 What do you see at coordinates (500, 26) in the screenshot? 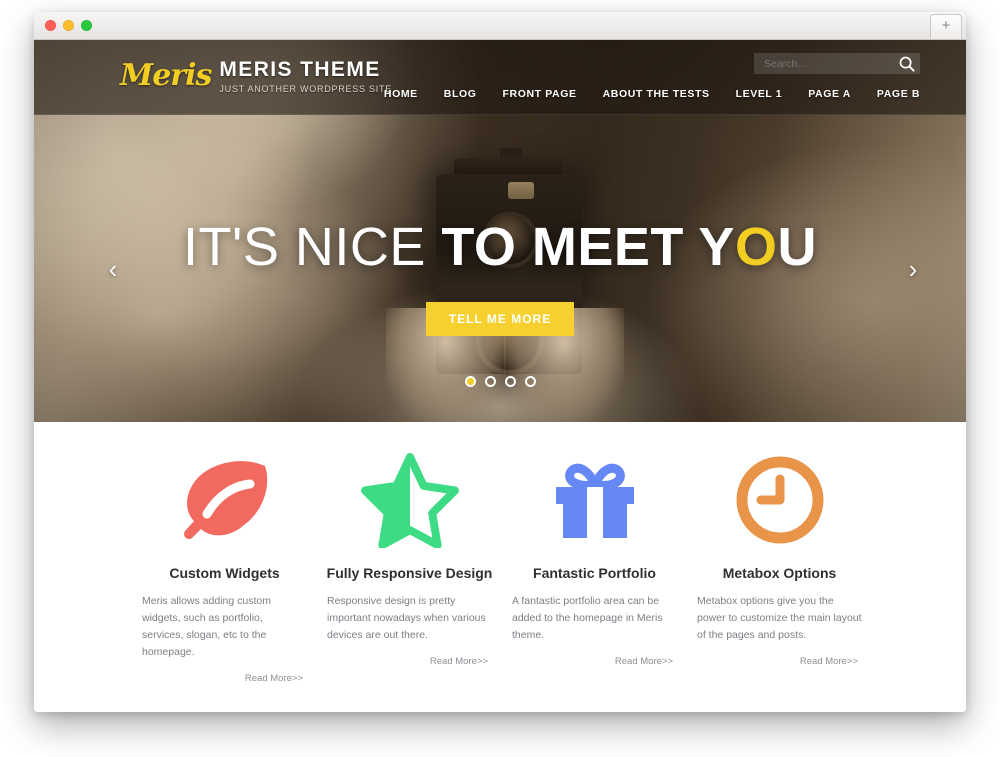
I see `browser-titlebar: +` at bounding box center [500, 26].